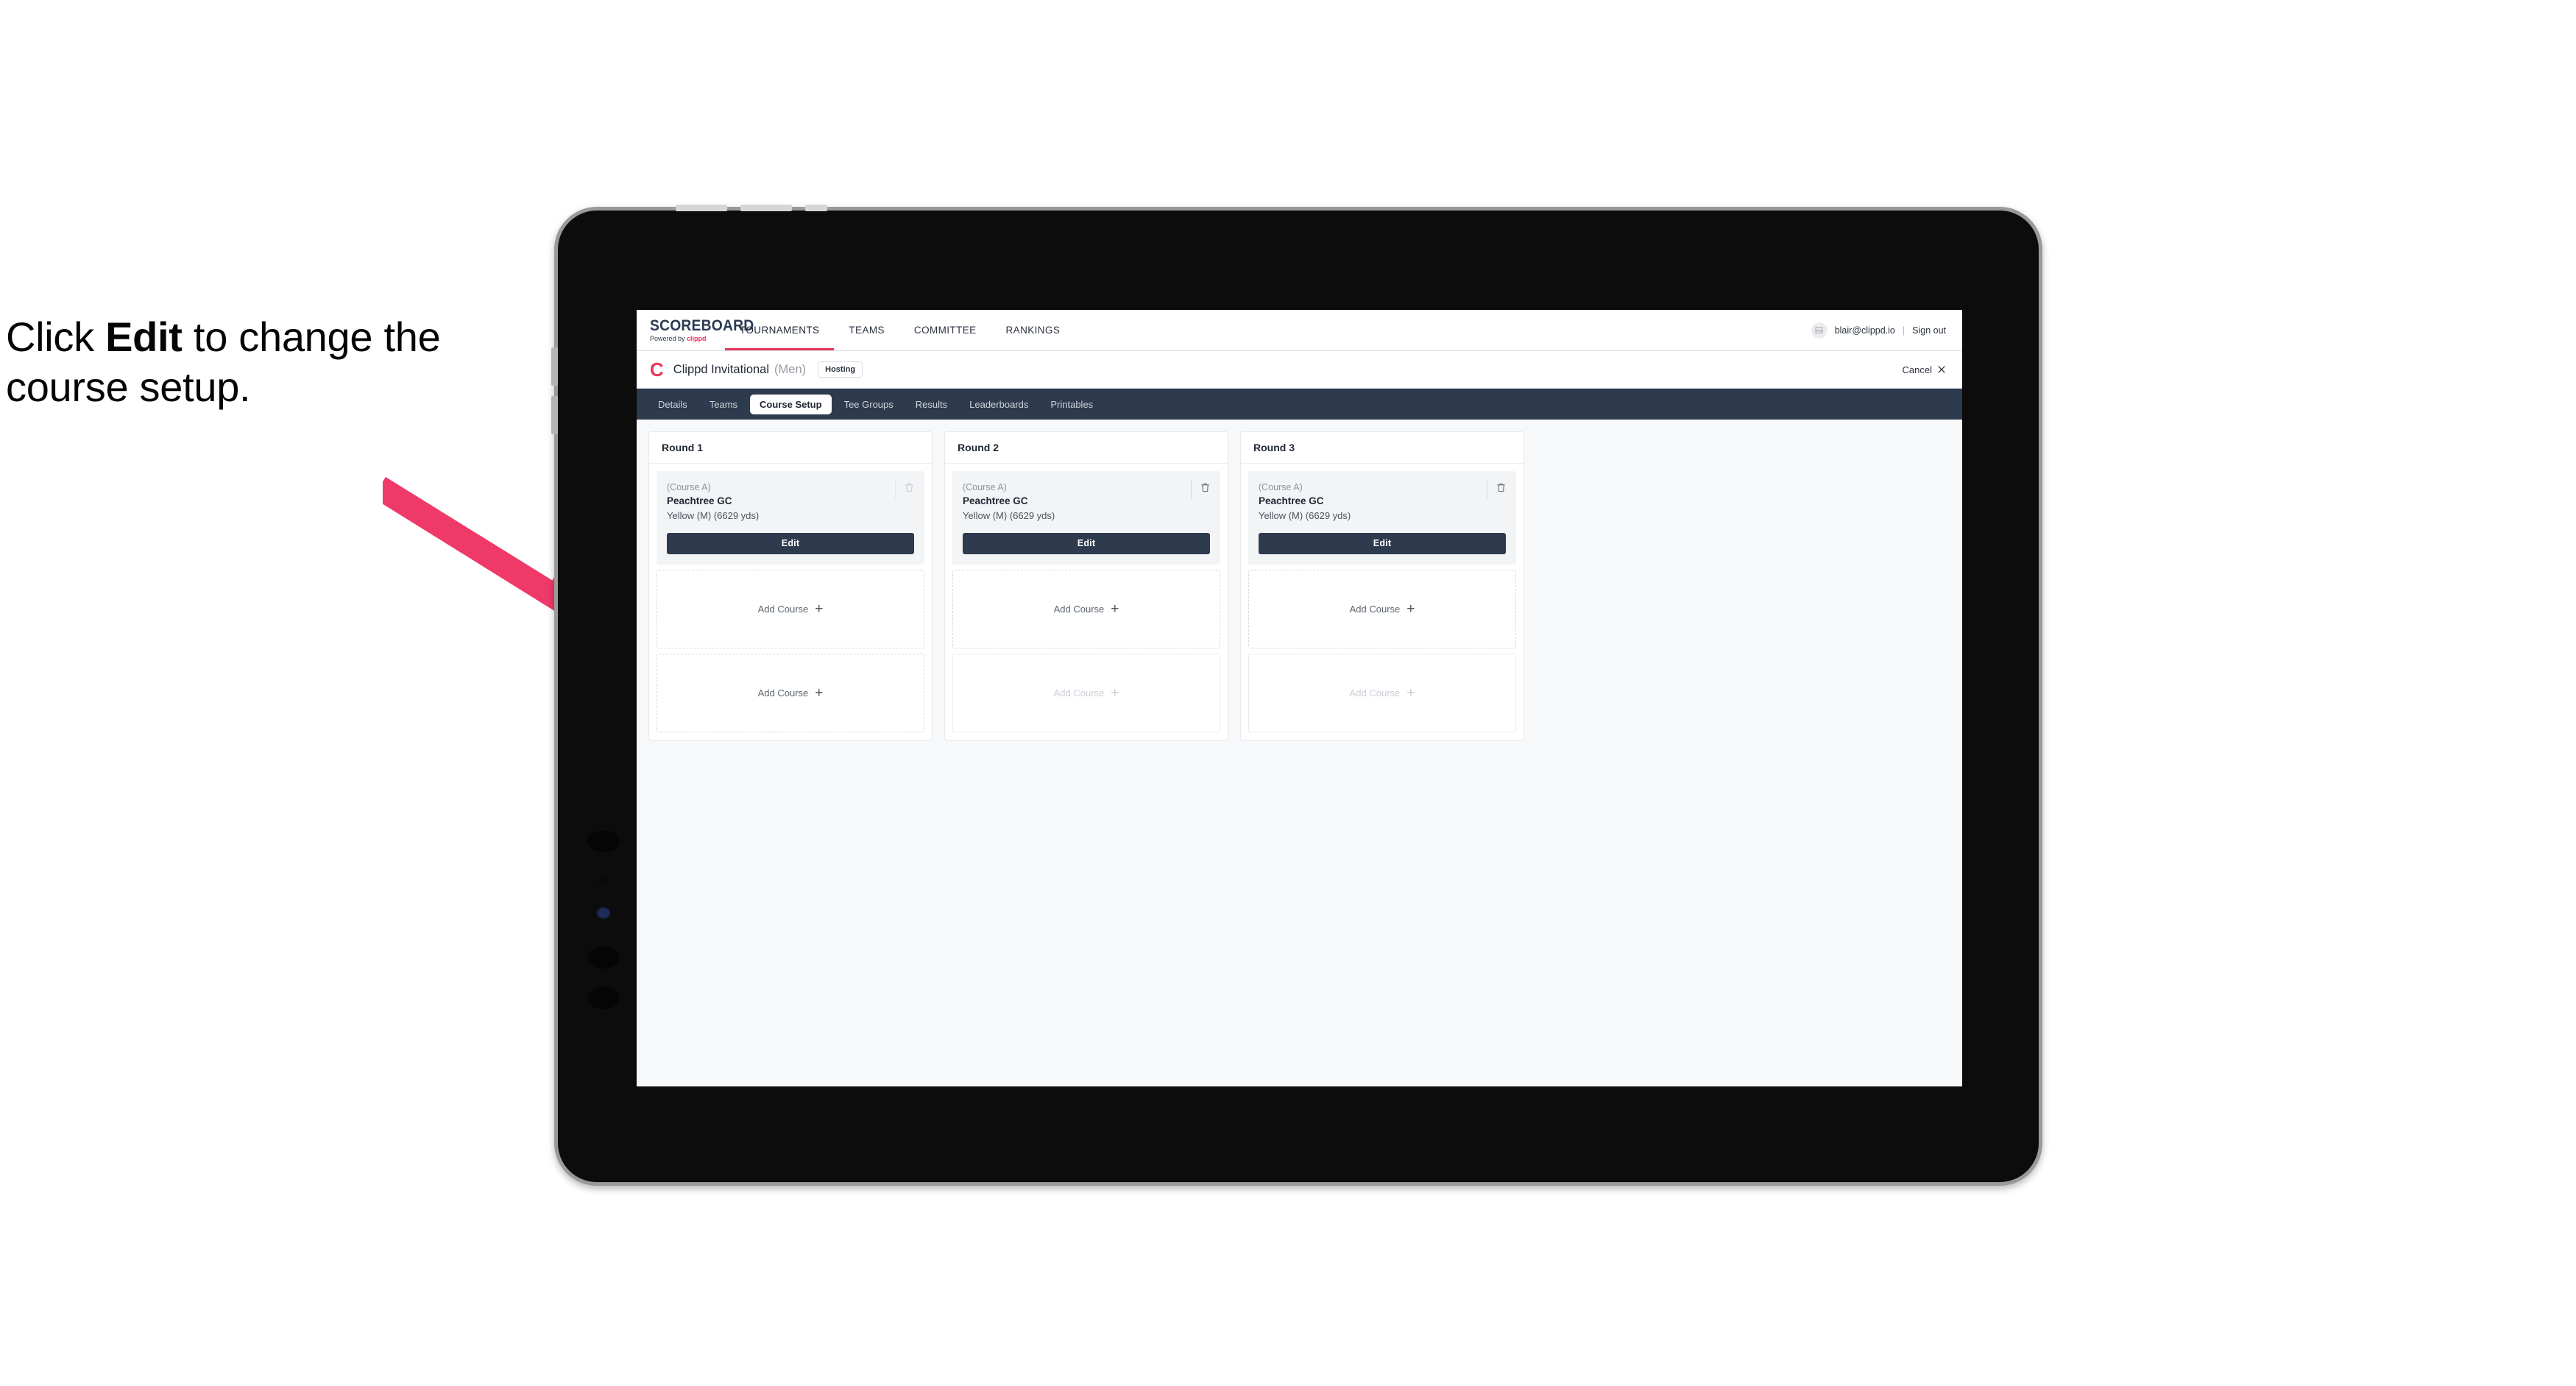 The image size is (2576, 1386). I want to click on tournament-gender: (Men), so click(790, 369).